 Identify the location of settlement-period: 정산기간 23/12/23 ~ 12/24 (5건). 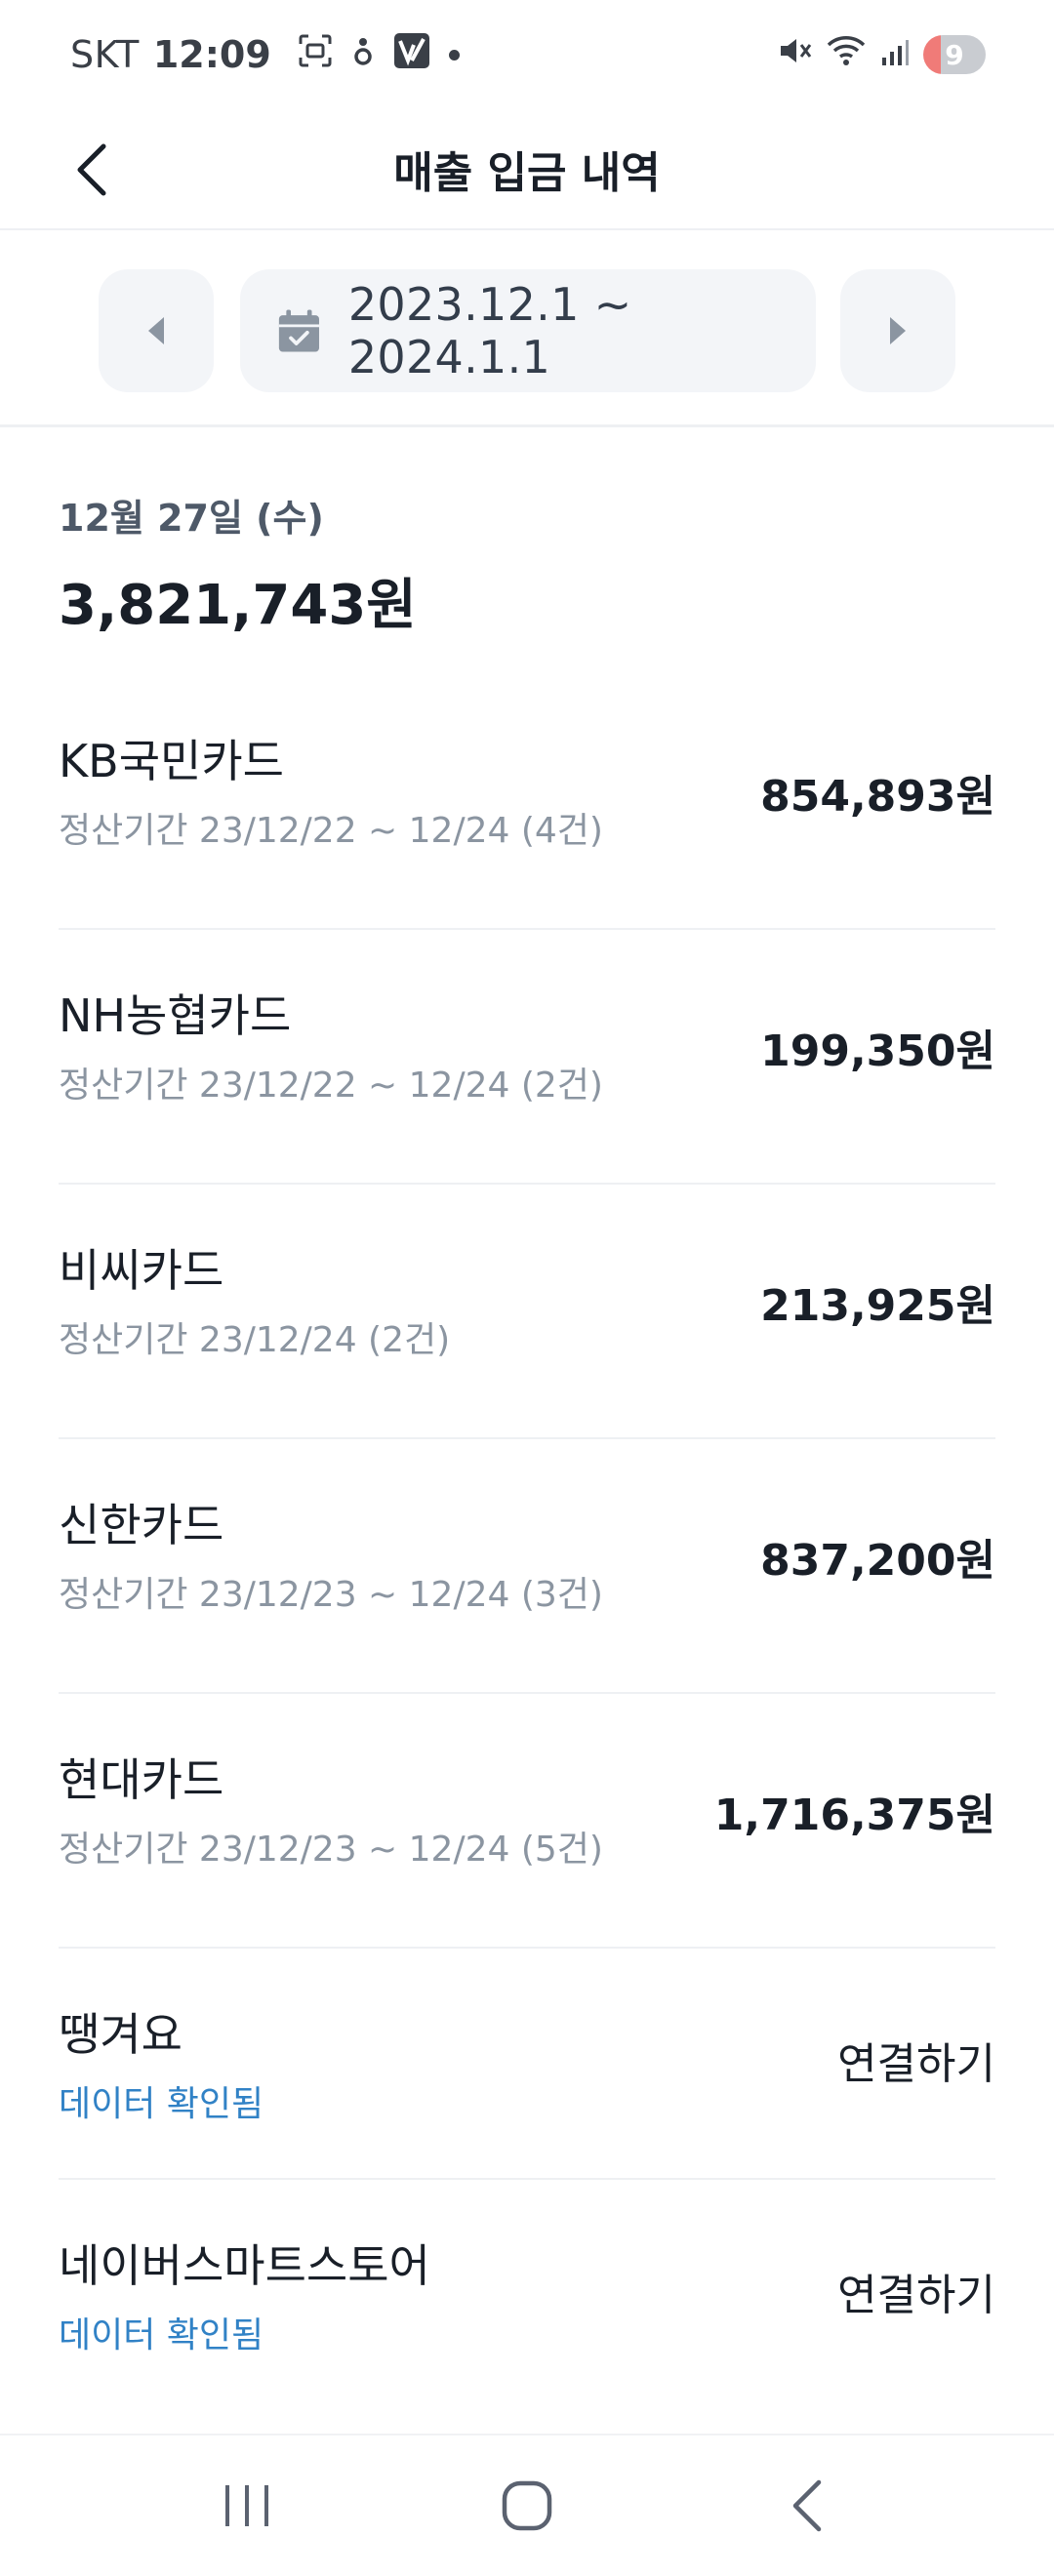
(331, 1850).